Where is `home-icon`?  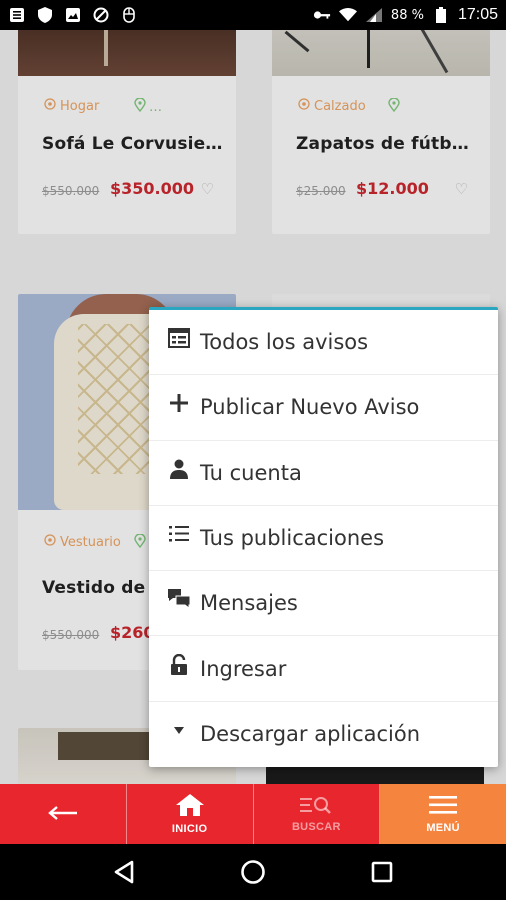 home-icon is located at coordinates (190, 806).